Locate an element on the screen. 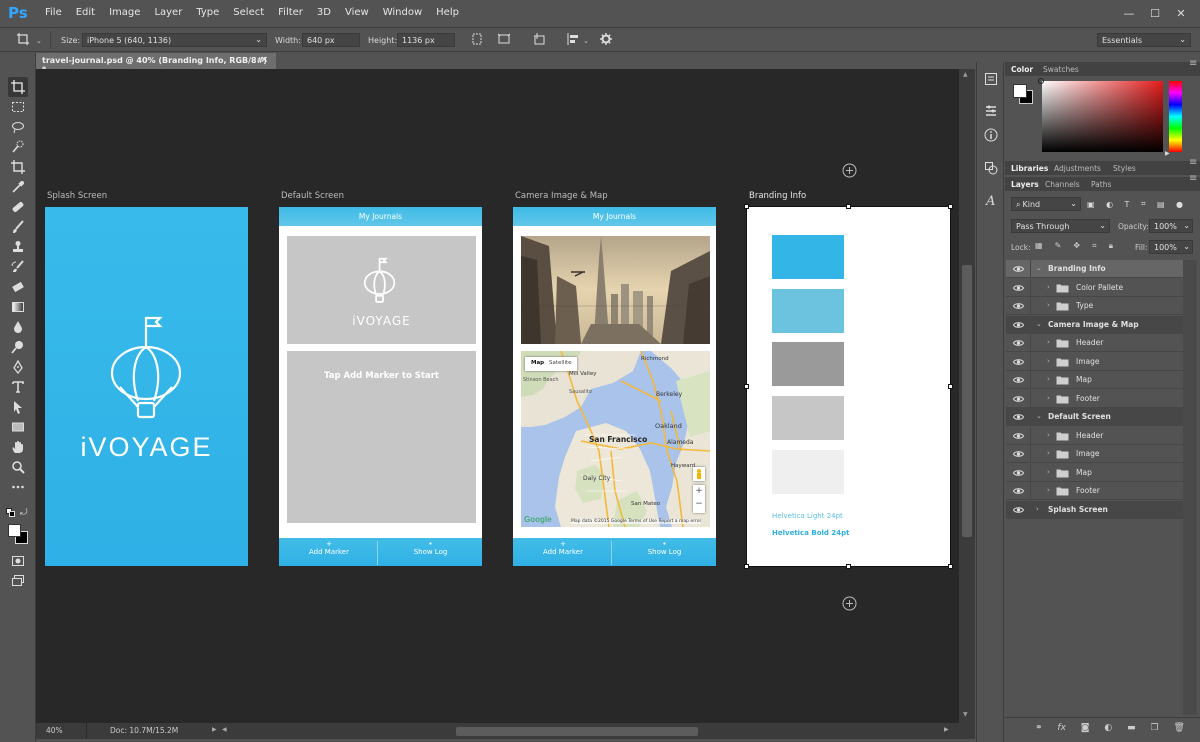  blur-tool-icon is located at coordinates (18, 327).